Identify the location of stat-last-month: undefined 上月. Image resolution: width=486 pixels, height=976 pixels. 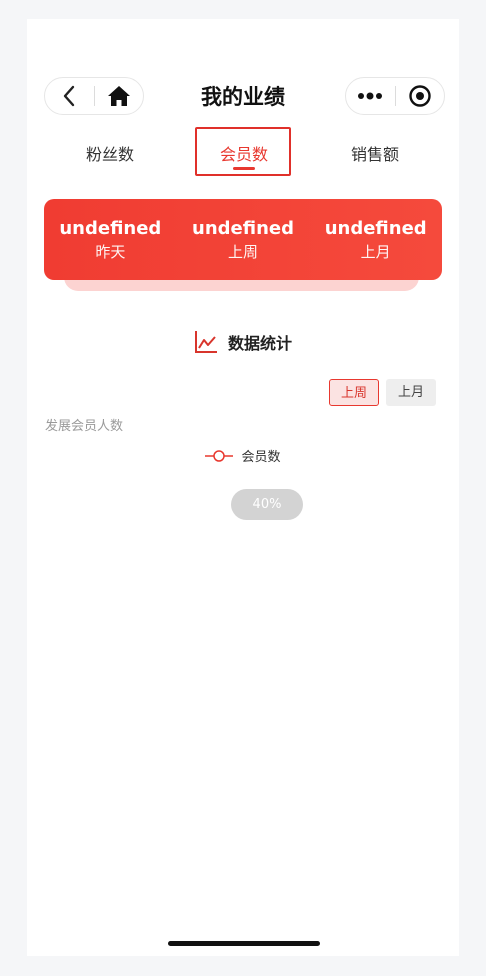
(375, 239).